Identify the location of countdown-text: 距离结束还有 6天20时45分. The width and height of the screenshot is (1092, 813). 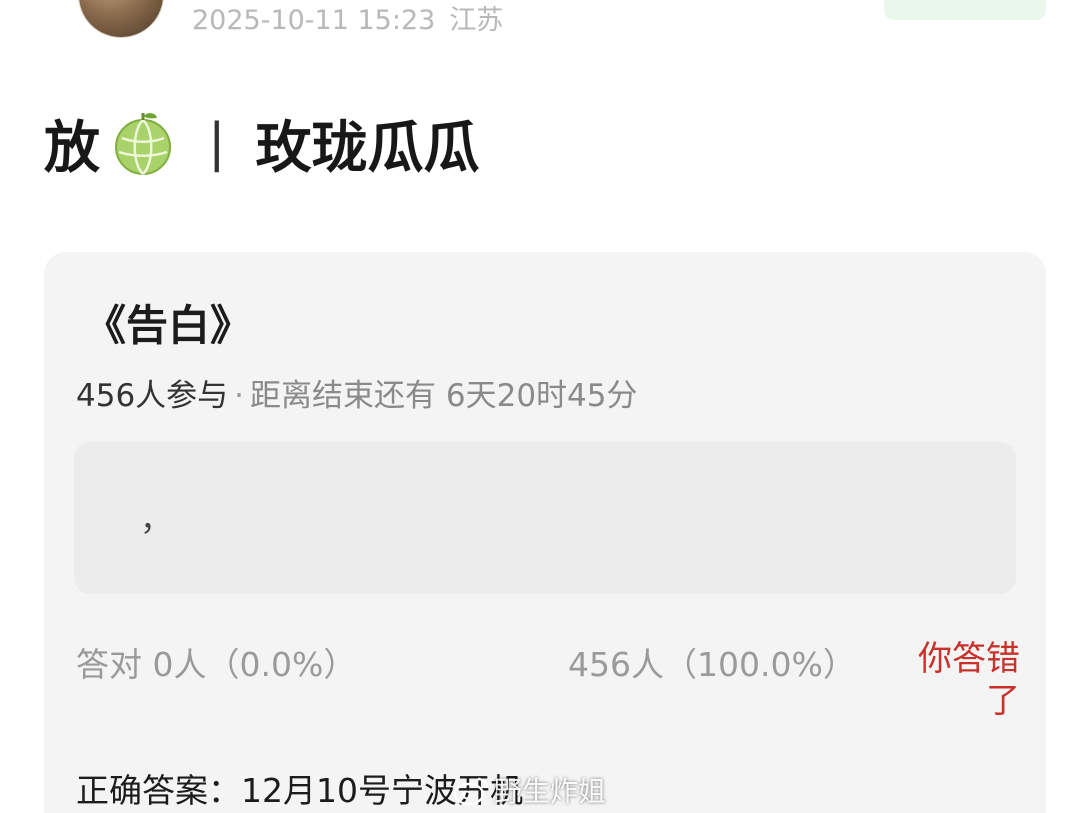
(444, 396).